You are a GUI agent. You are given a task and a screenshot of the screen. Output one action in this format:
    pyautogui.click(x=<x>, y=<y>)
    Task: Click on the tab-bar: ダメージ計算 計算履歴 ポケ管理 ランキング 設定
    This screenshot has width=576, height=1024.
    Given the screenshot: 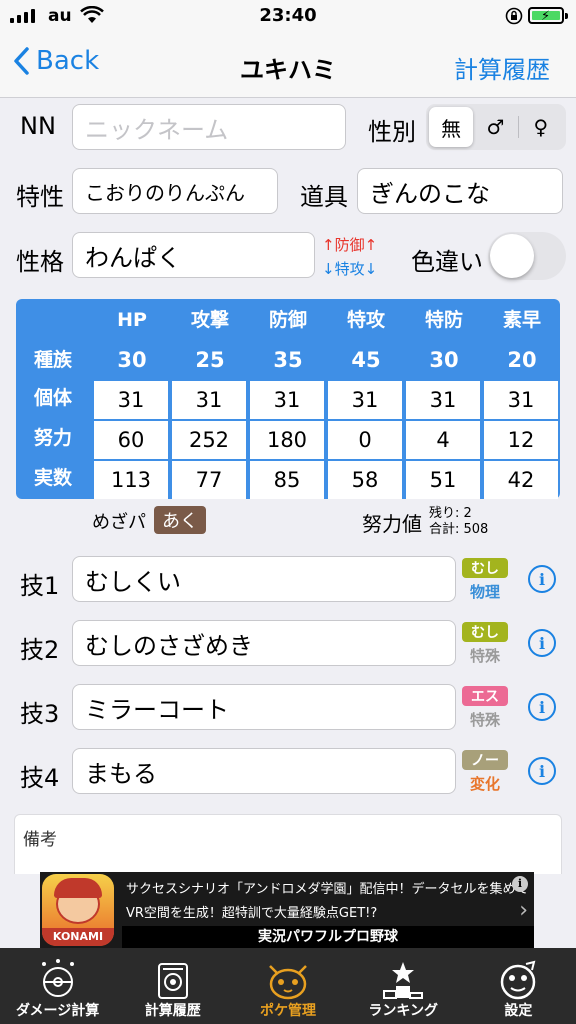 What is the action you would take?
    pyautogui.click(x=288, y=986)
    